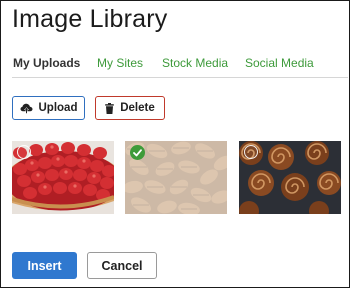  I want to click on delete-button: Delete, so click(130, 108).